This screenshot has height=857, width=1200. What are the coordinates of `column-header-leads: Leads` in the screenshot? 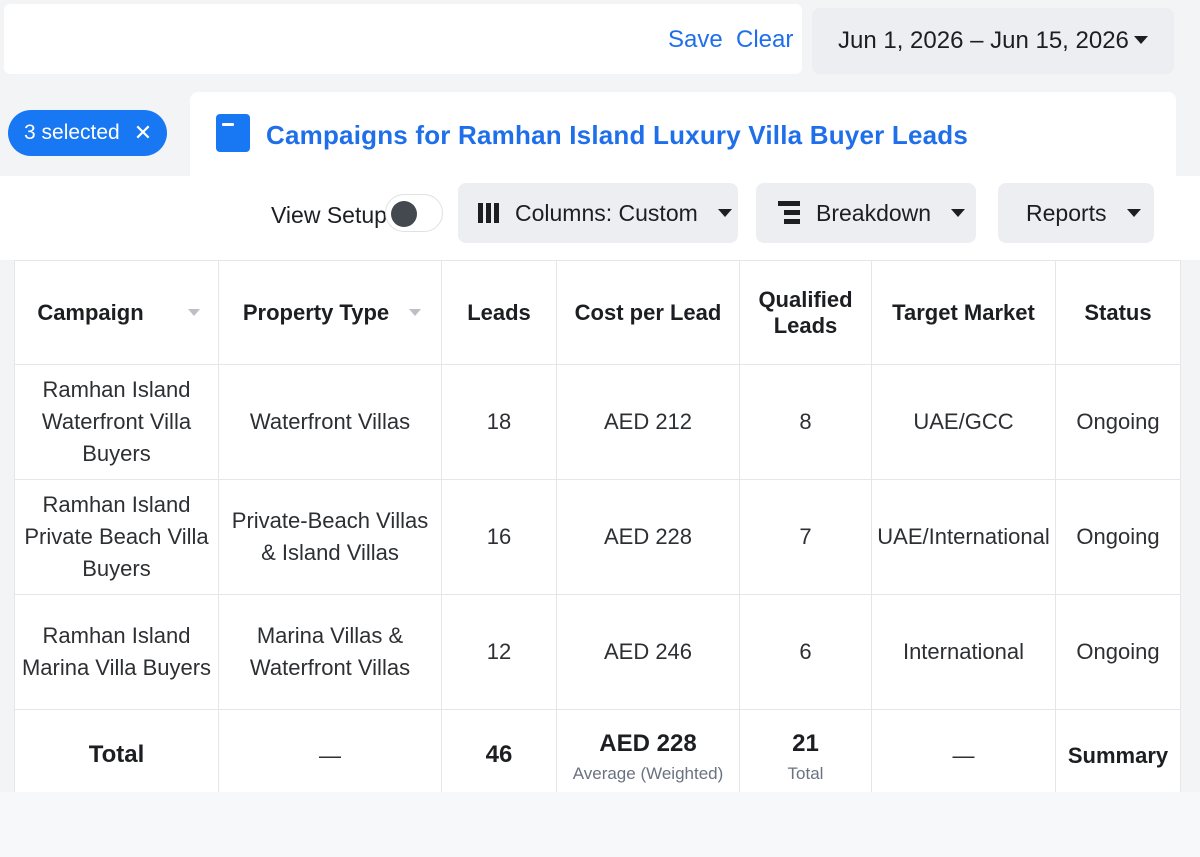 It's located at (499, 312).